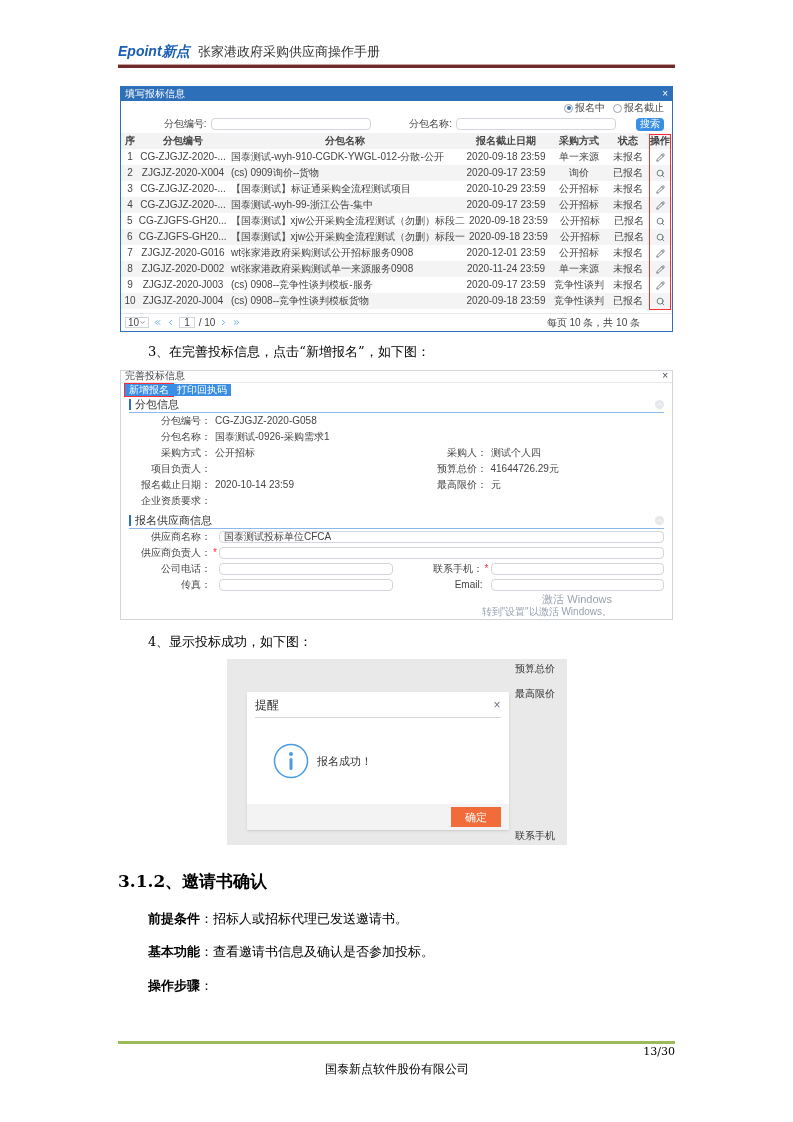  Describe the element at coordinates (265, 420) in the screenshot. I see `field-value: CG-ZJGJZ-2020-G058` at that location.